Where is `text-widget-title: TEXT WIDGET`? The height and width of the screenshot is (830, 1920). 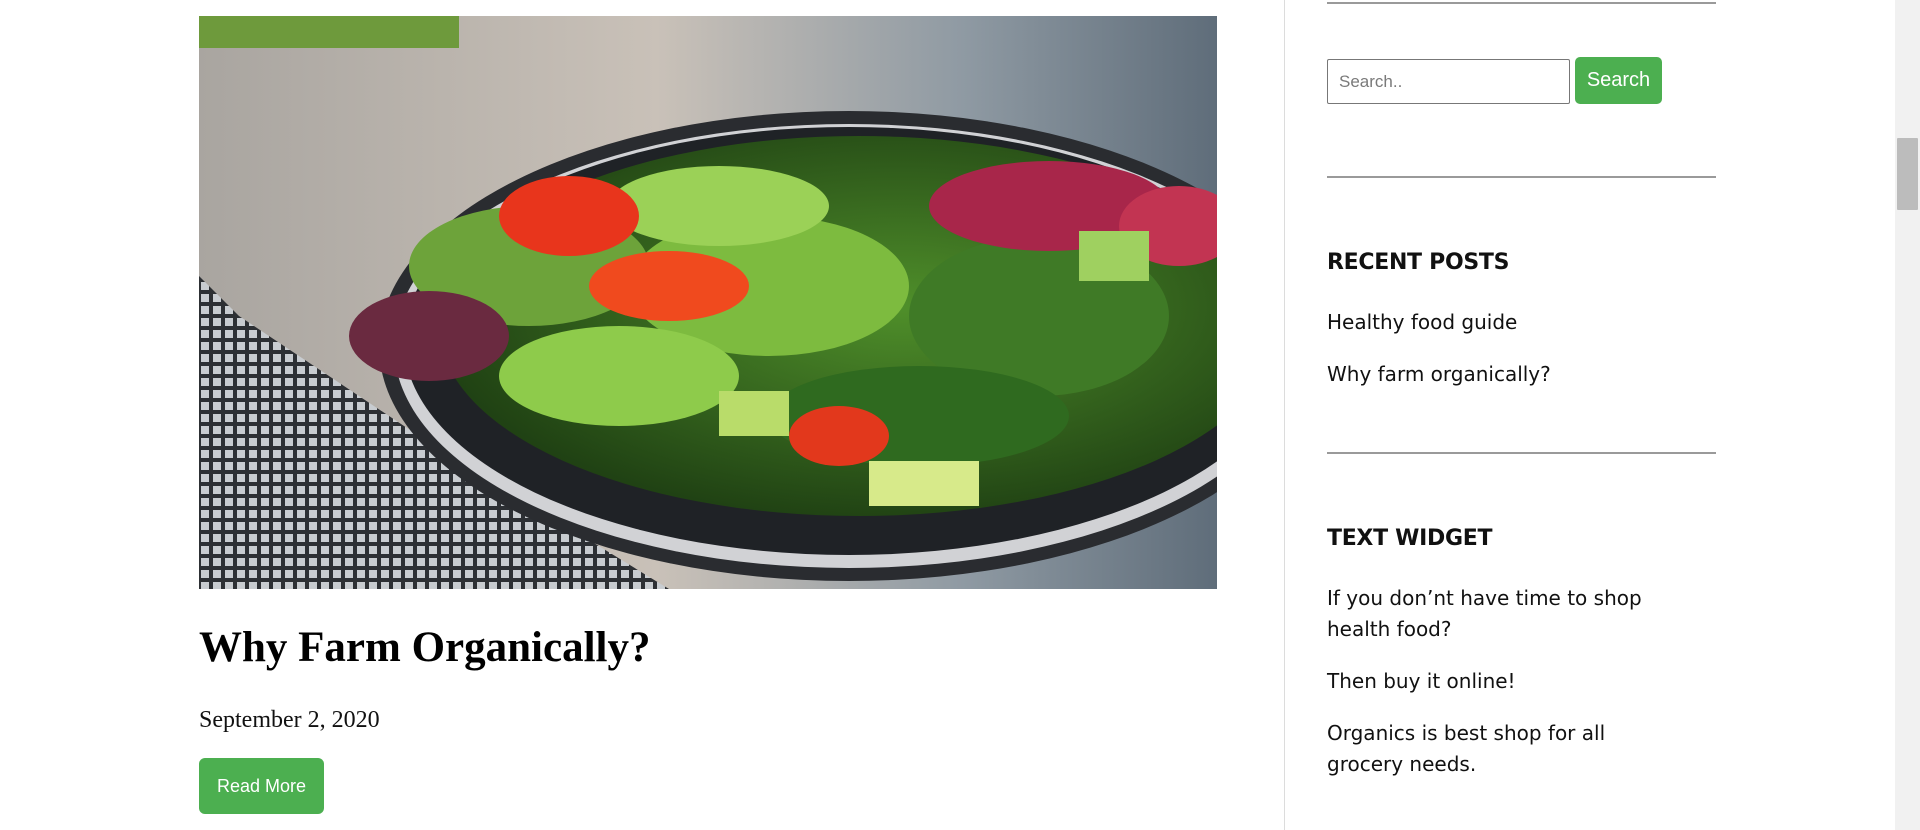
text-widget-title: TEXT WIDGET is located at coordinates (1410, 538).